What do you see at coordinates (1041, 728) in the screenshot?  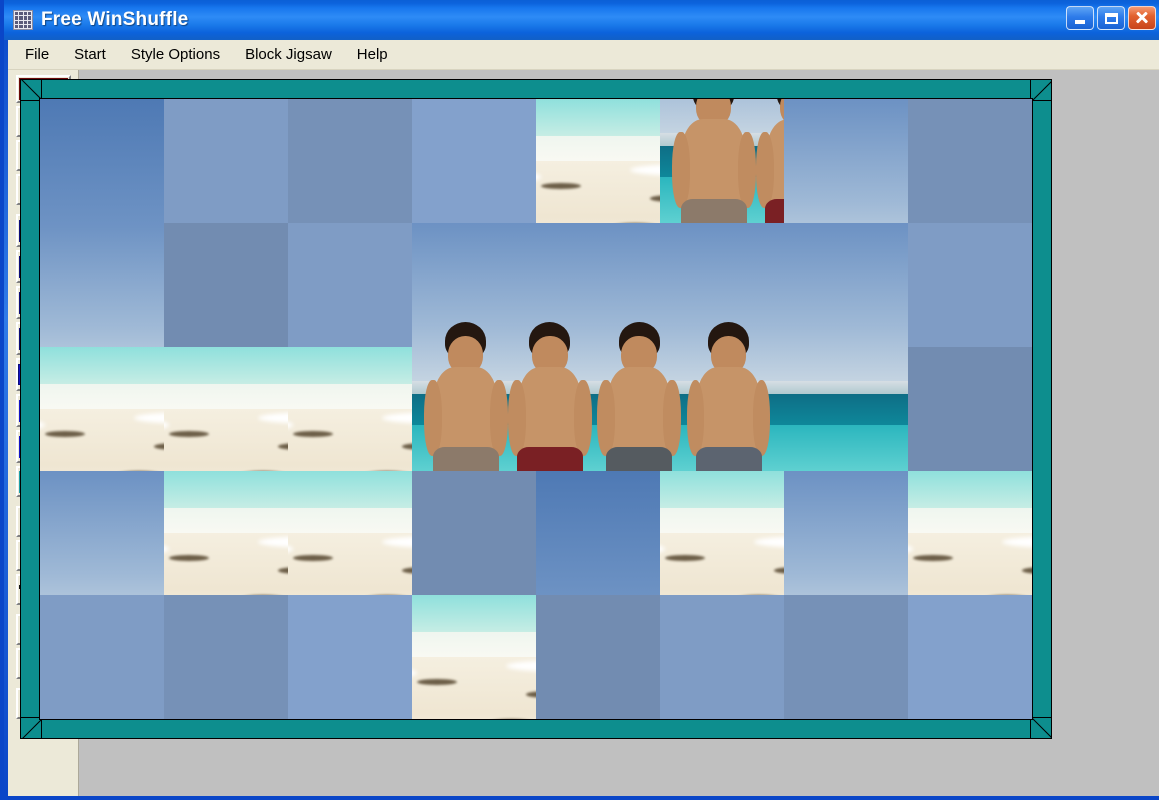 I see `resize-handle-bottom-right` at bounding box center [1041, 728].